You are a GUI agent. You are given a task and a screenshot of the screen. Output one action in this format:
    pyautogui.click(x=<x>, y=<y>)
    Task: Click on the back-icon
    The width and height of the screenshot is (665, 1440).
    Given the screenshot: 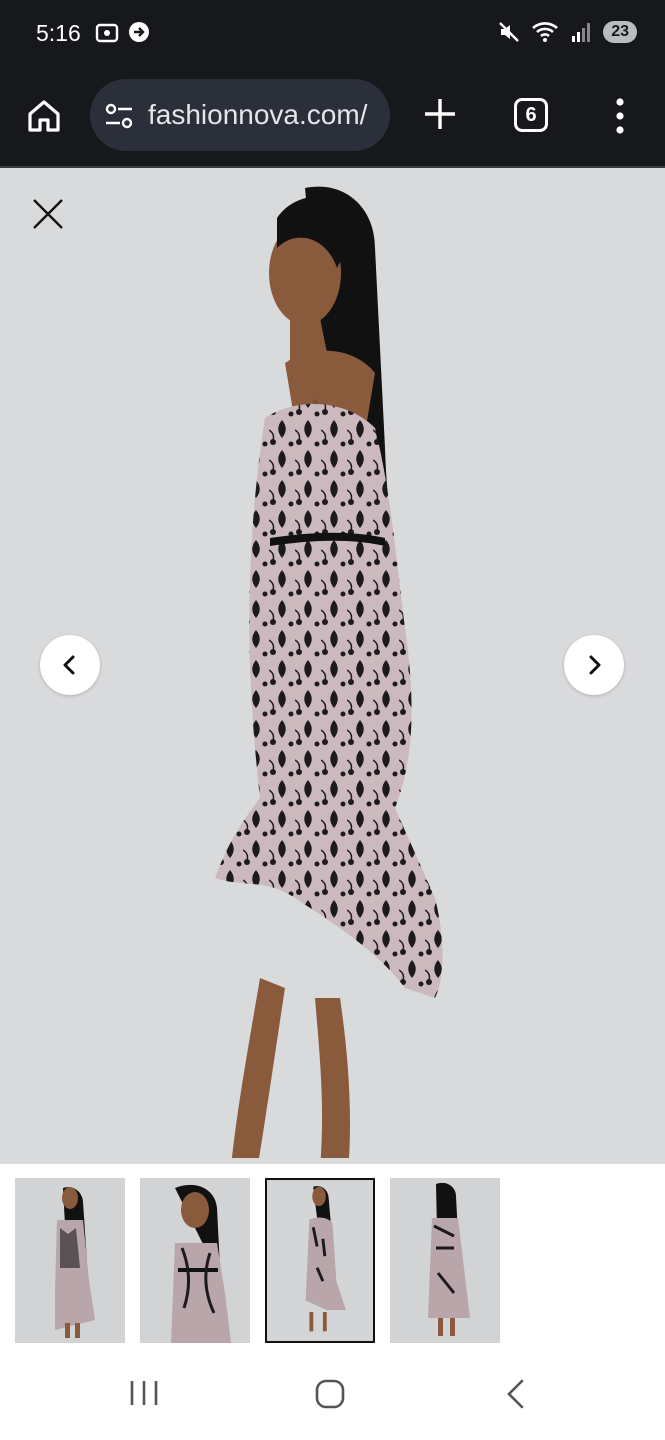 What is the action you would take?
    pyautogui.click(x=516, y=1394)
    